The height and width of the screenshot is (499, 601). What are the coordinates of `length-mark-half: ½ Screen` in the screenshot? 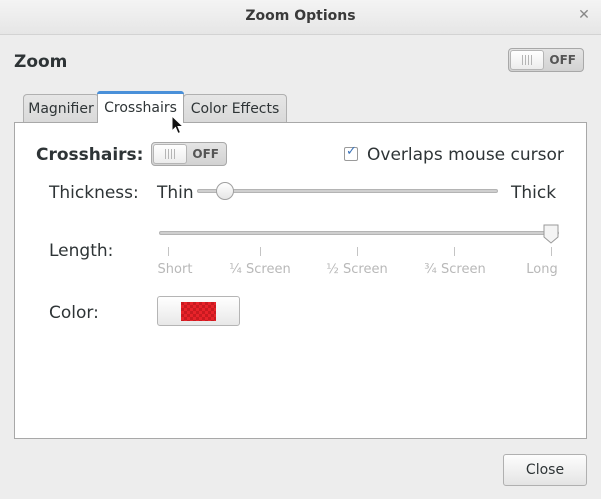 It's located at (357, 269).